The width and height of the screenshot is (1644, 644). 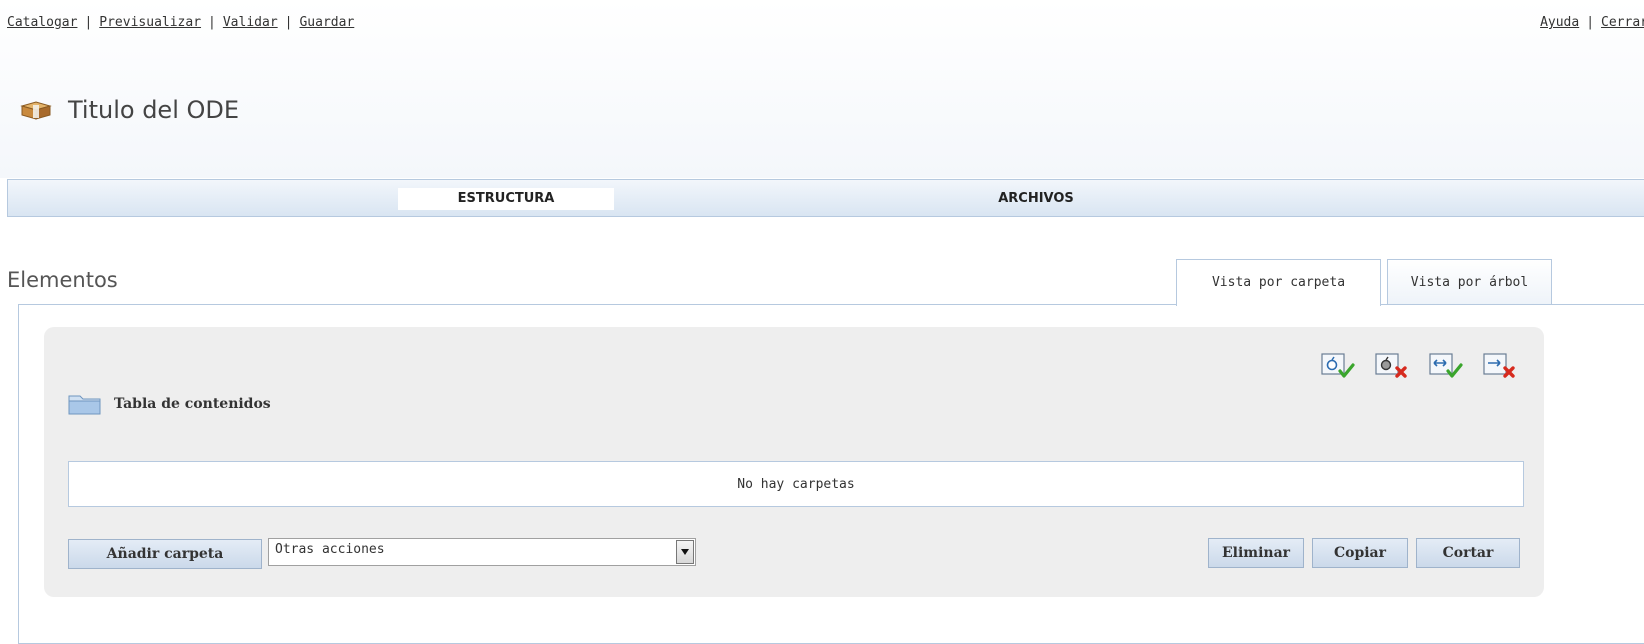 I want to click on other-actions-value: Otras acciones, so click(x=330, y=549).